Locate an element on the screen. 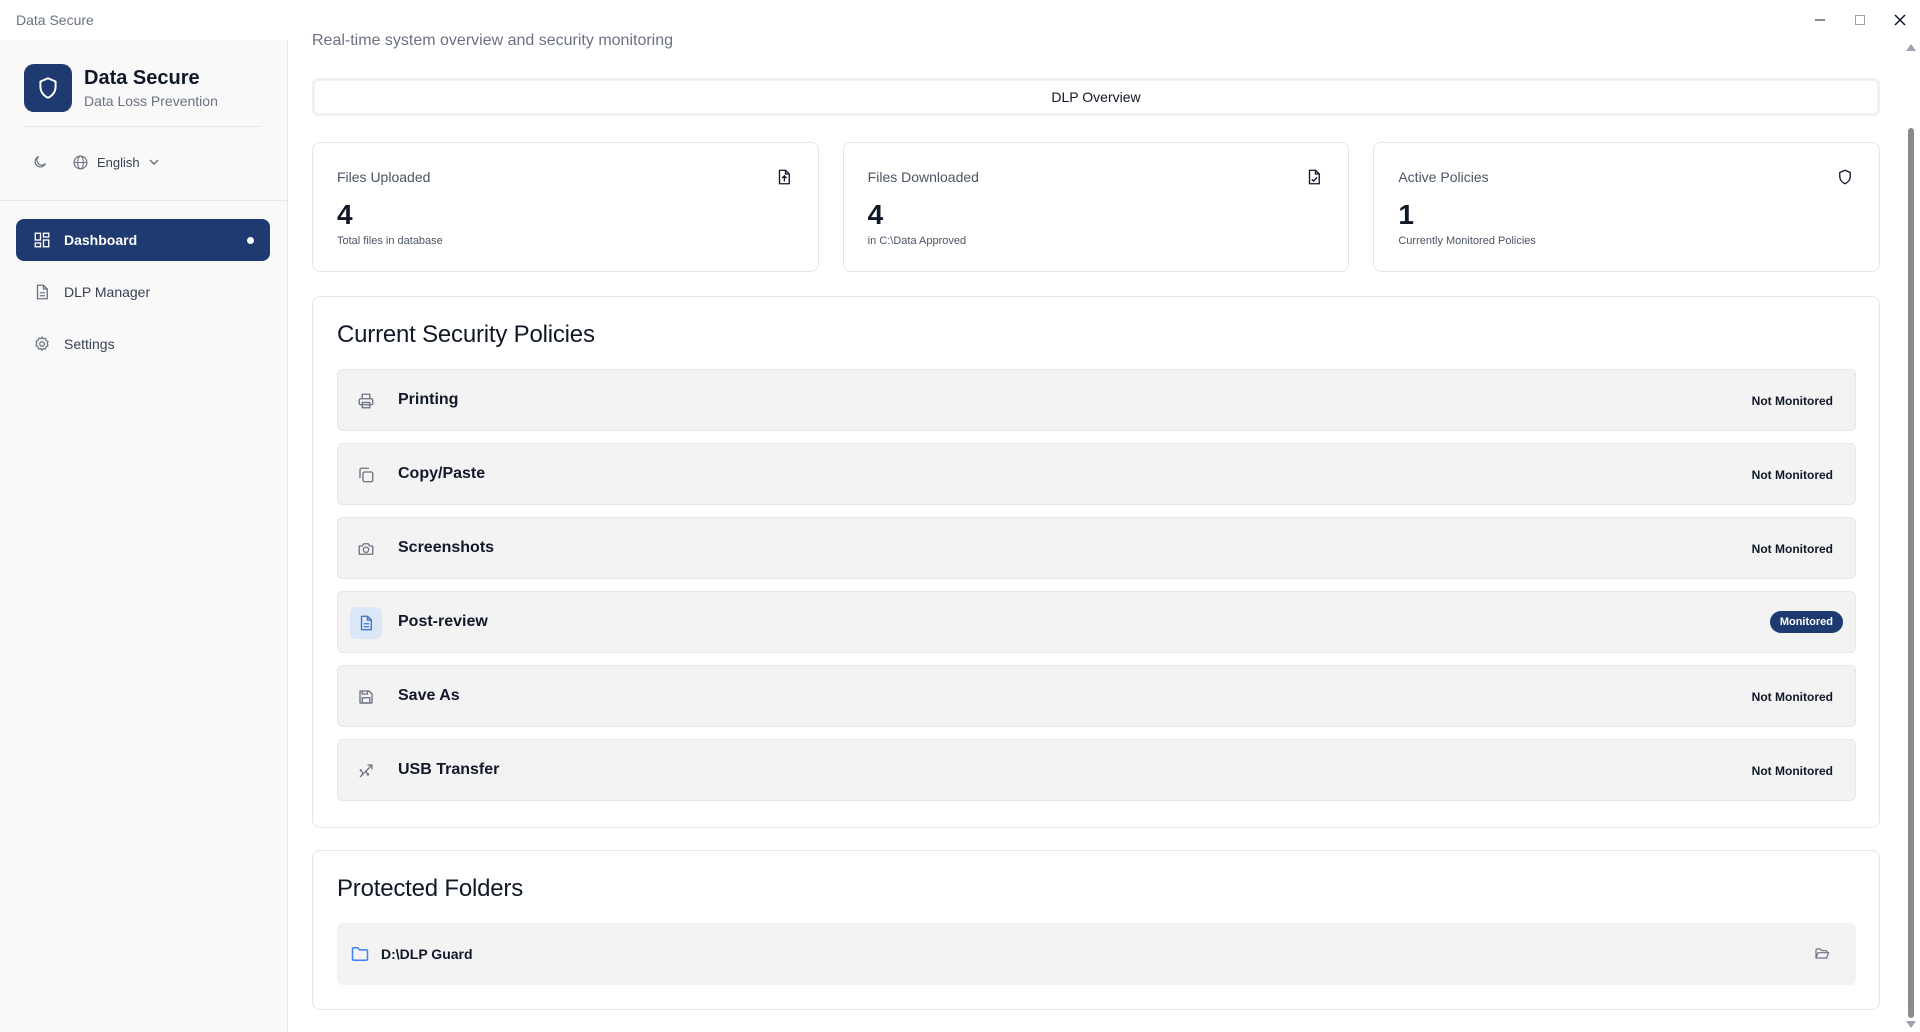 The width and height of the screenshot is (1920, 1032). folder-icon is located at coordinates (360, 954).